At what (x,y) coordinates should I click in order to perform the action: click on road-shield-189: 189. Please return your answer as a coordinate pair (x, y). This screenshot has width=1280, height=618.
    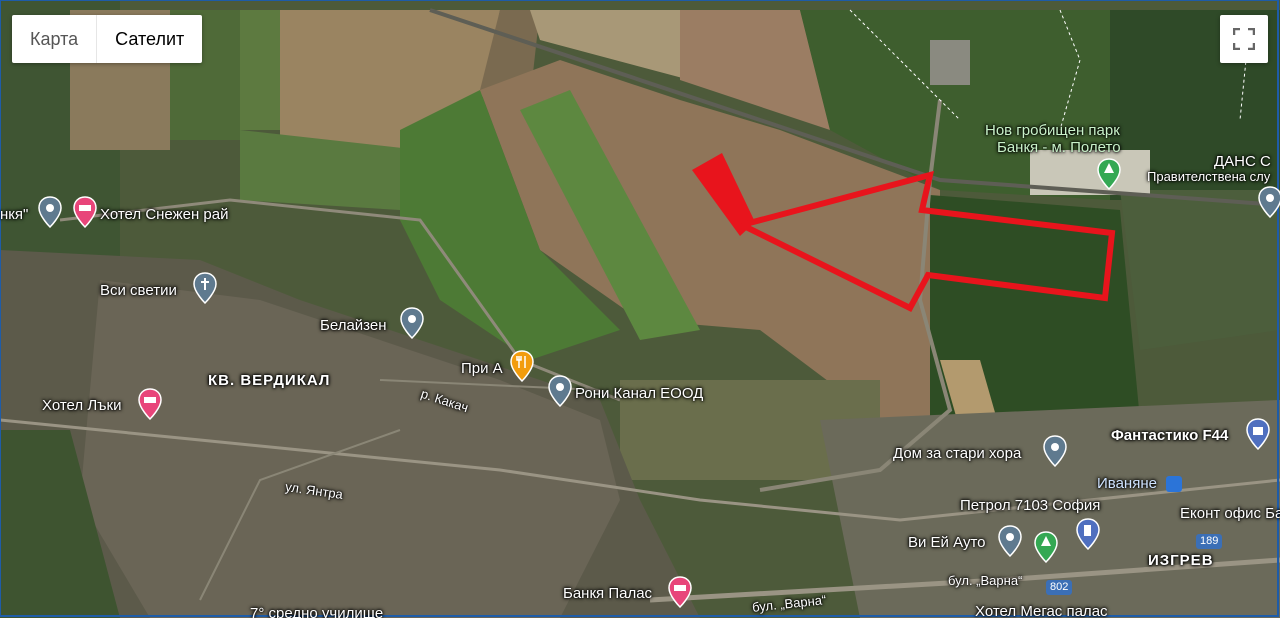
    Looking at the image, I should click on (1209, 541).